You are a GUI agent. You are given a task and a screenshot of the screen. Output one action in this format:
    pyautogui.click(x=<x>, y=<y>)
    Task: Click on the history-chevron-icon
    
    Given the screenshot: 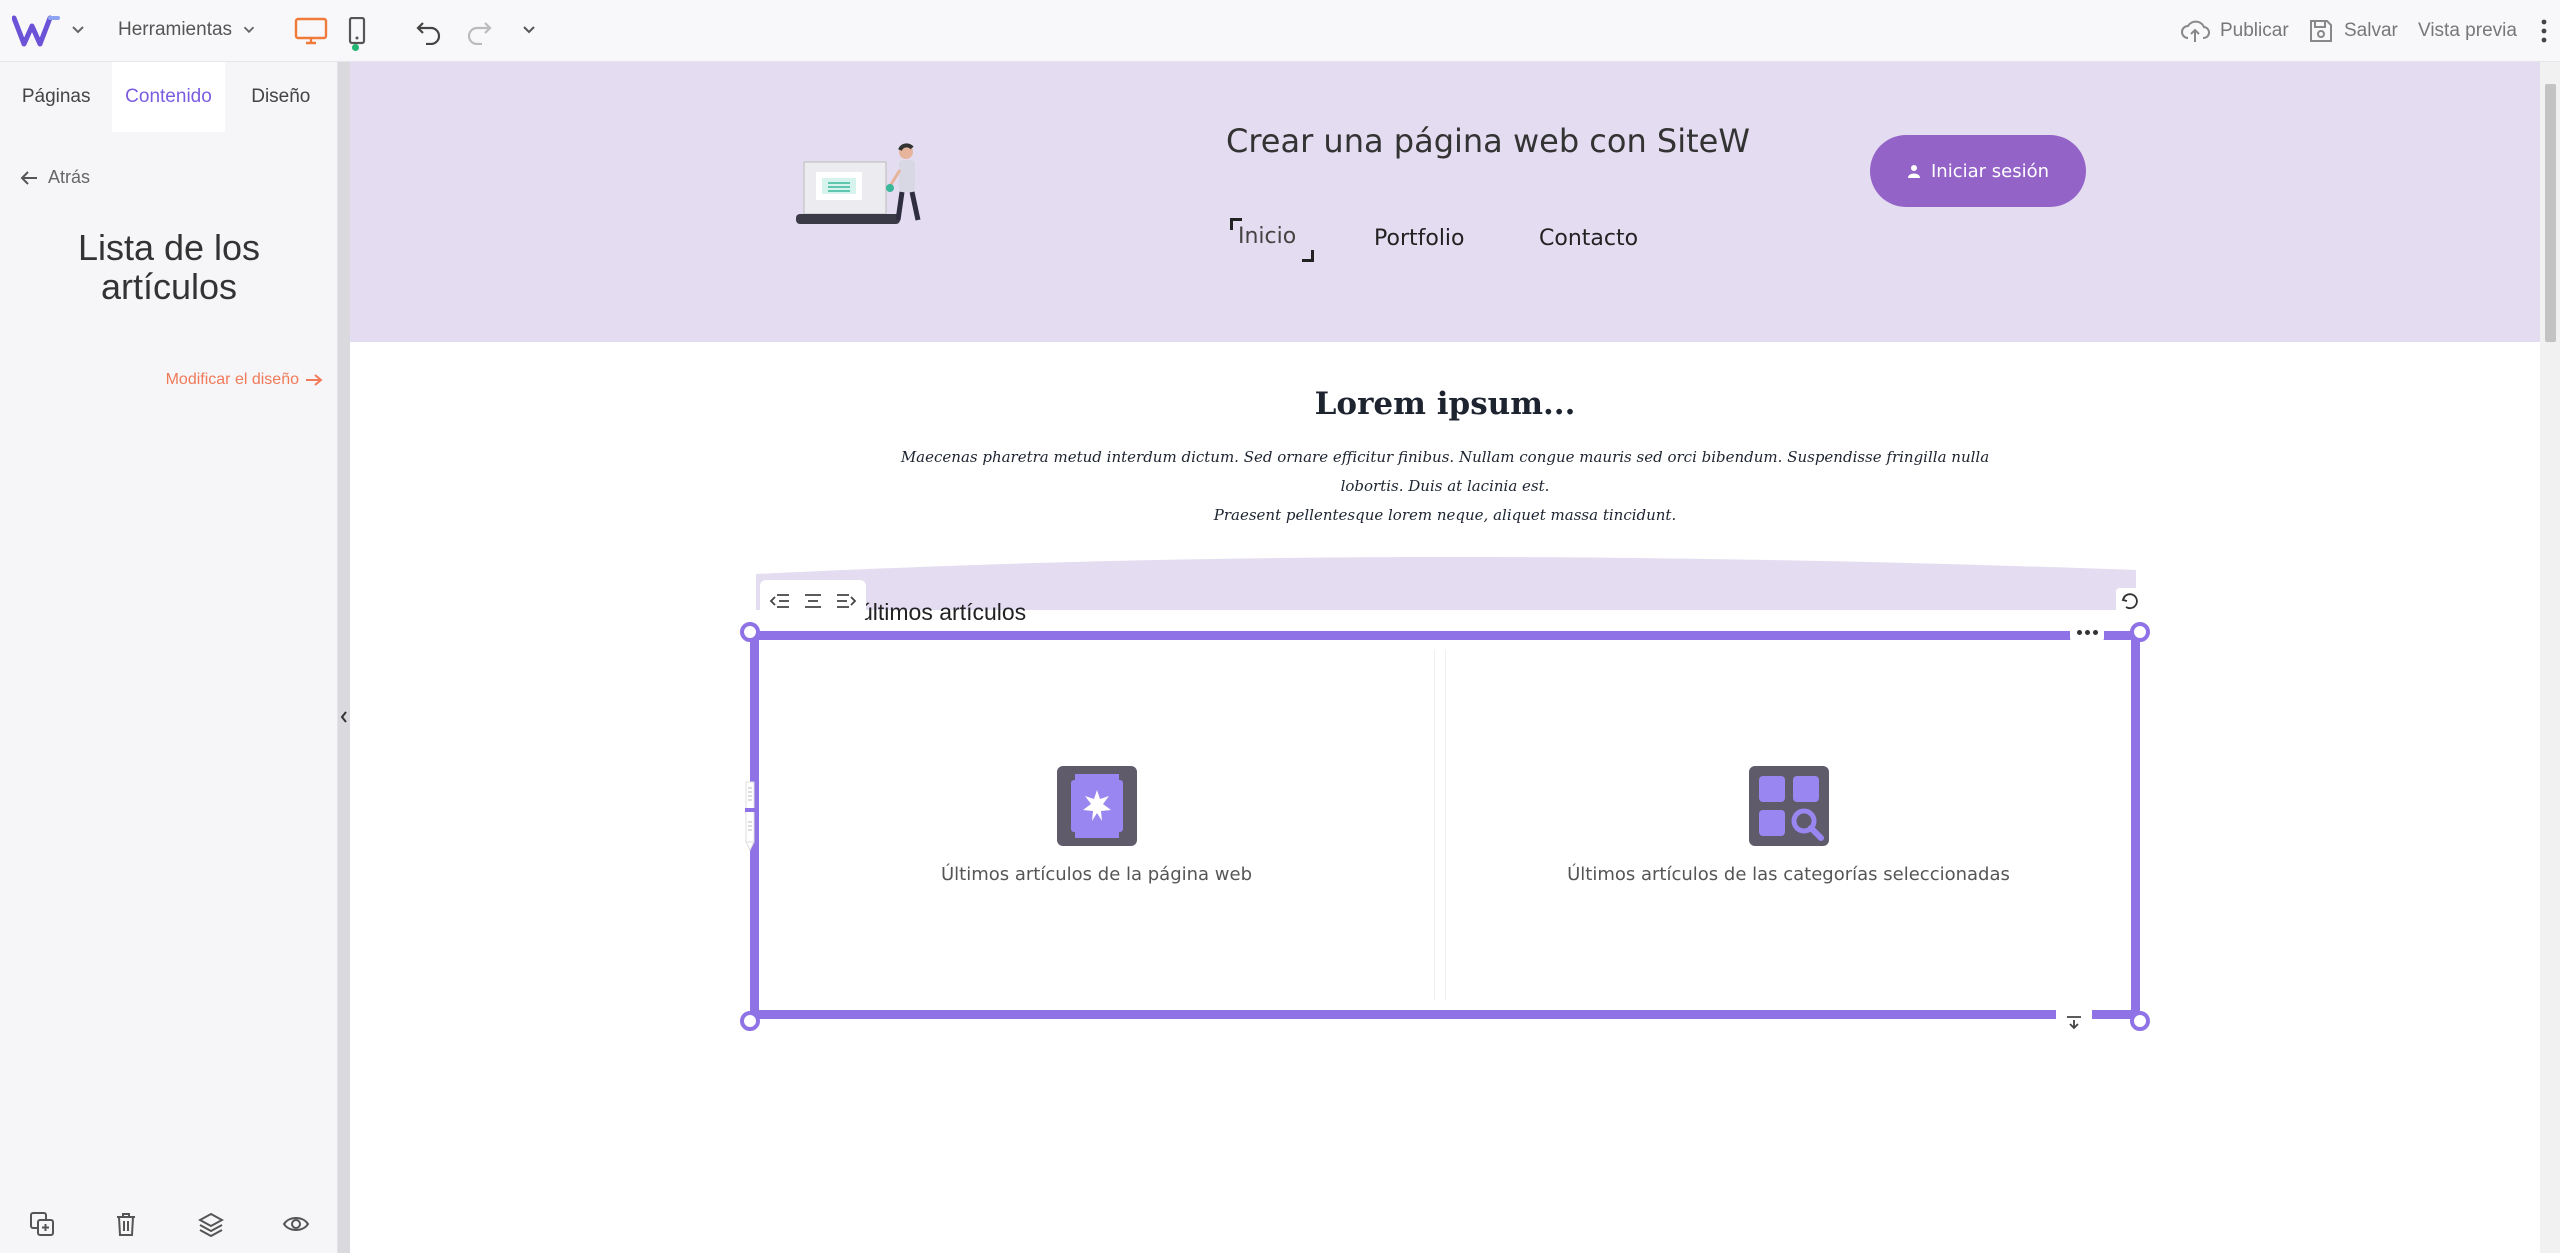 What is the action you would take?
    pyautogui.click(x=529, y=30)
    